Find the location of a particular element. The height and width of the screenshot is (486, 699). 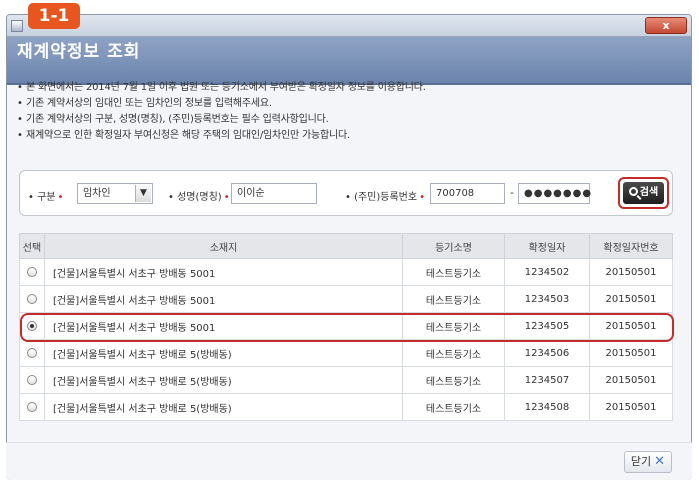

search-button-label: 검색 is located at coordinates (649, 192).